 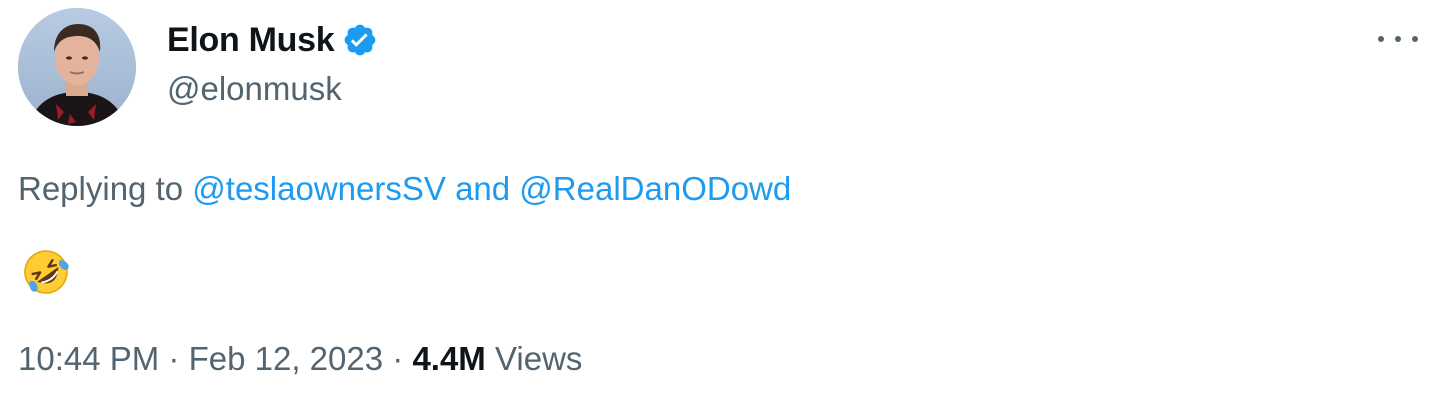 I want to click on tweet-meta-line: 10:44 PM · Feb 12, 2023 · 4.4M Views, so click(x=300, y=359).